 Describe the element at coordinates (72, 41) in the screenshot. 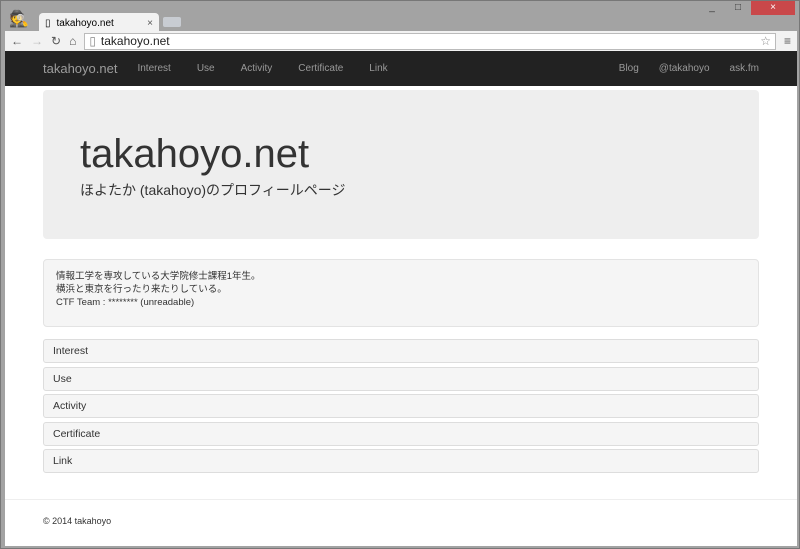

I see `home-icon: ⌂` at that location.